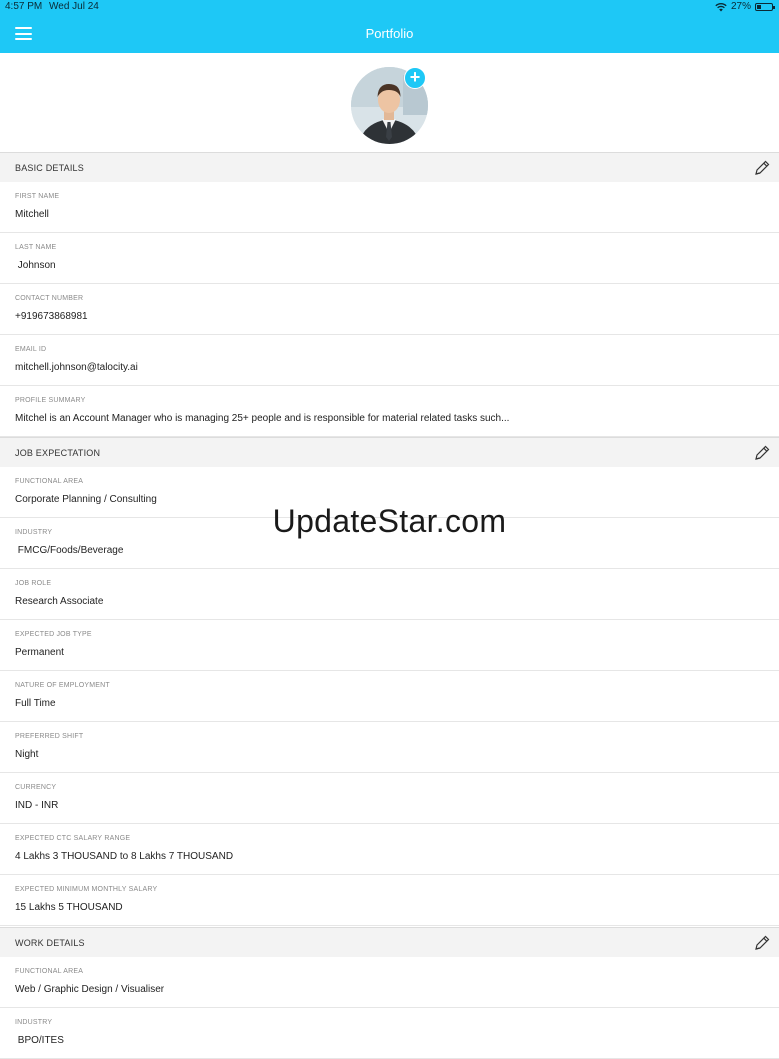 The image size is (779, 1059). I want to click on field-label: JOB ROLE, so click(33, 583).